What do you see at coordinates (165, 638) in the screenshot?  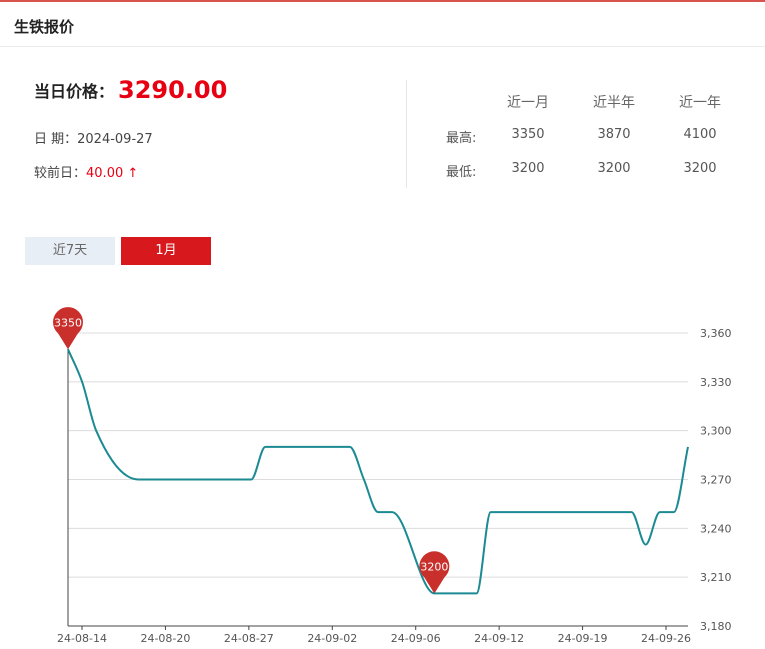 I see `x-tick-label: 24-08-20` at bounding box center [165, 638].